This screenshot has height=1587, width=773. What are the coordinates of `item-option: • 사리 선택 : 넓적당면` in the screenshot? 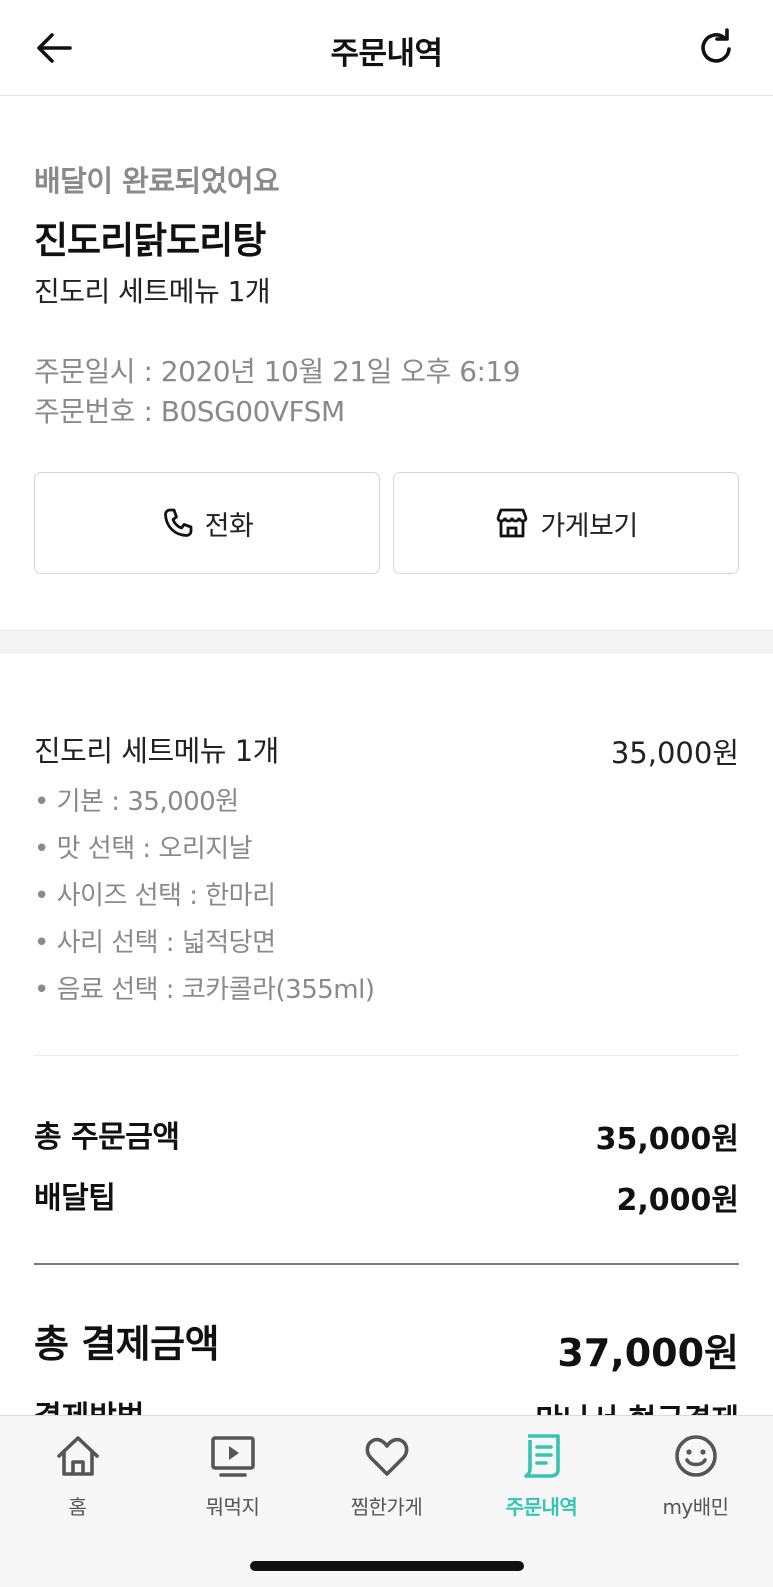 It's located at (155, 943).